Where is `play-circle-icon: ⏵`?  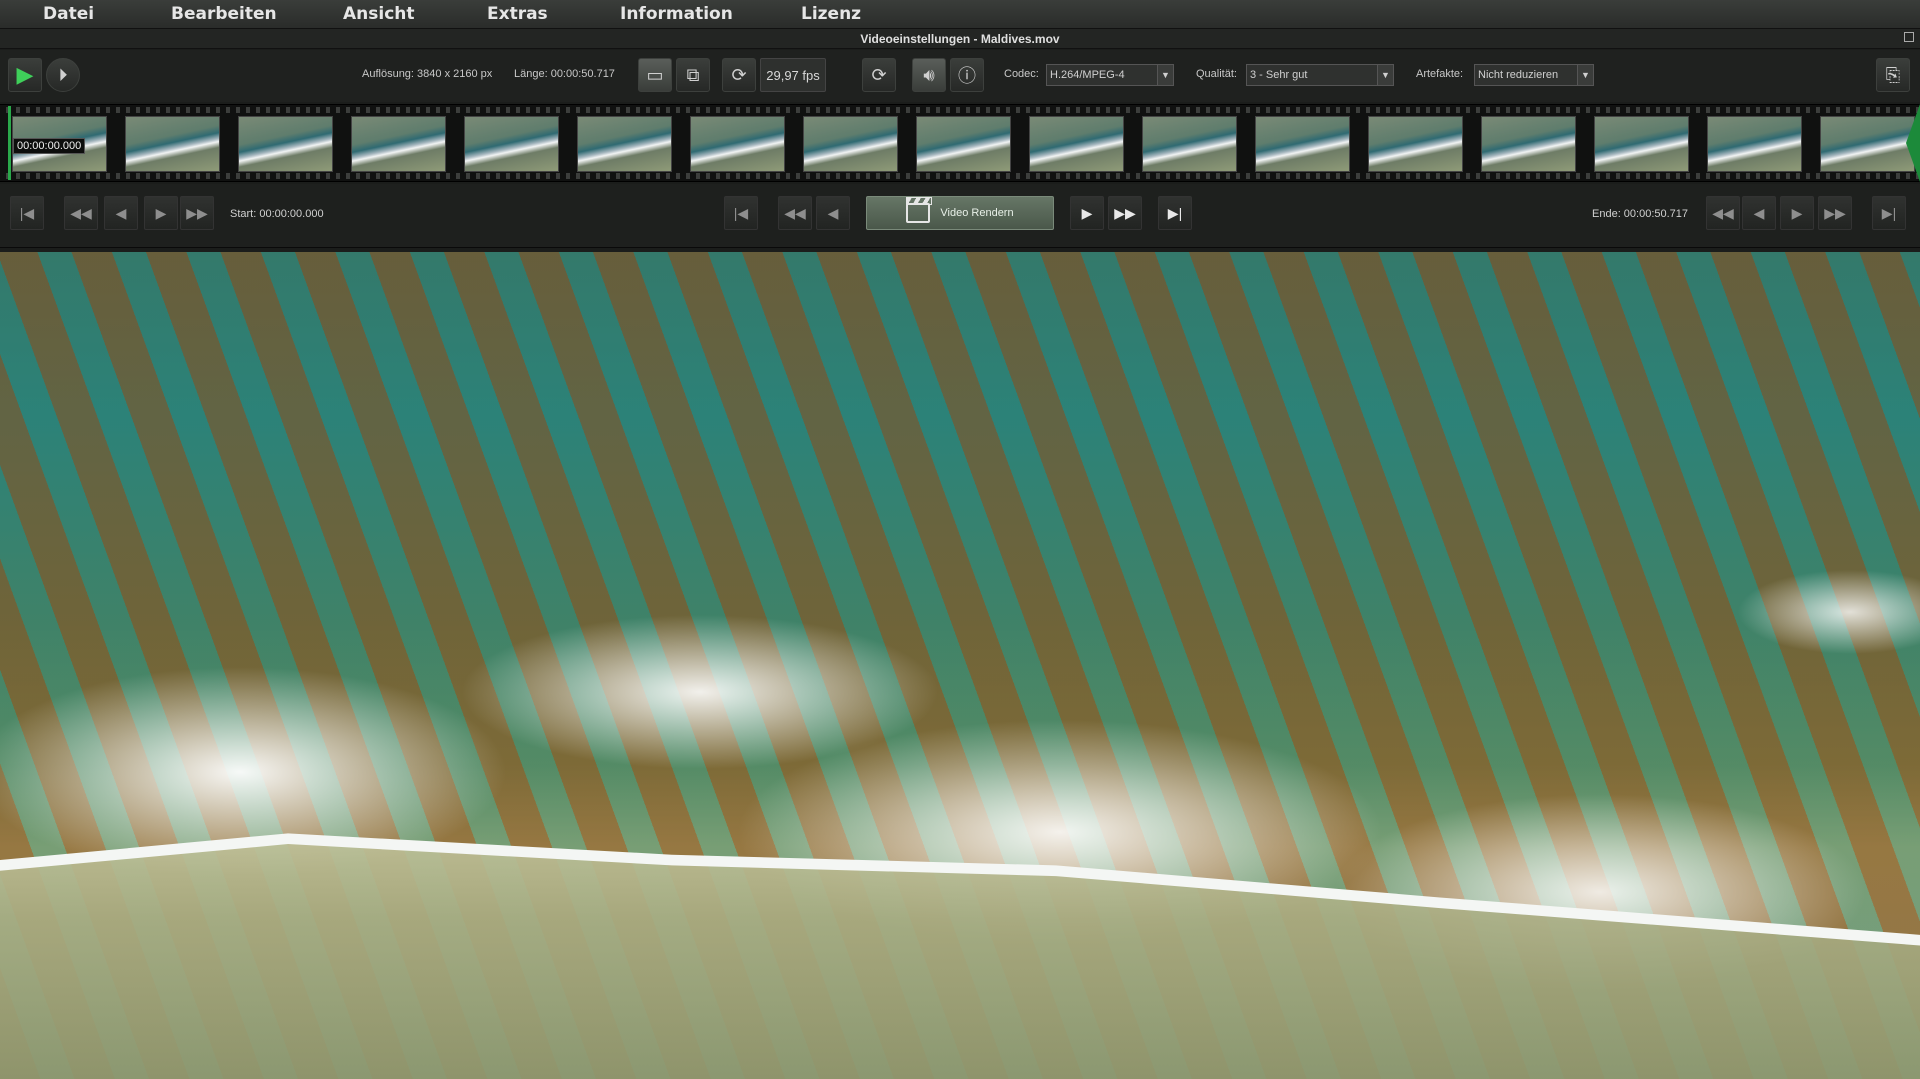 play-circle-icon: ⏵ is located at coordinates (63, 74).